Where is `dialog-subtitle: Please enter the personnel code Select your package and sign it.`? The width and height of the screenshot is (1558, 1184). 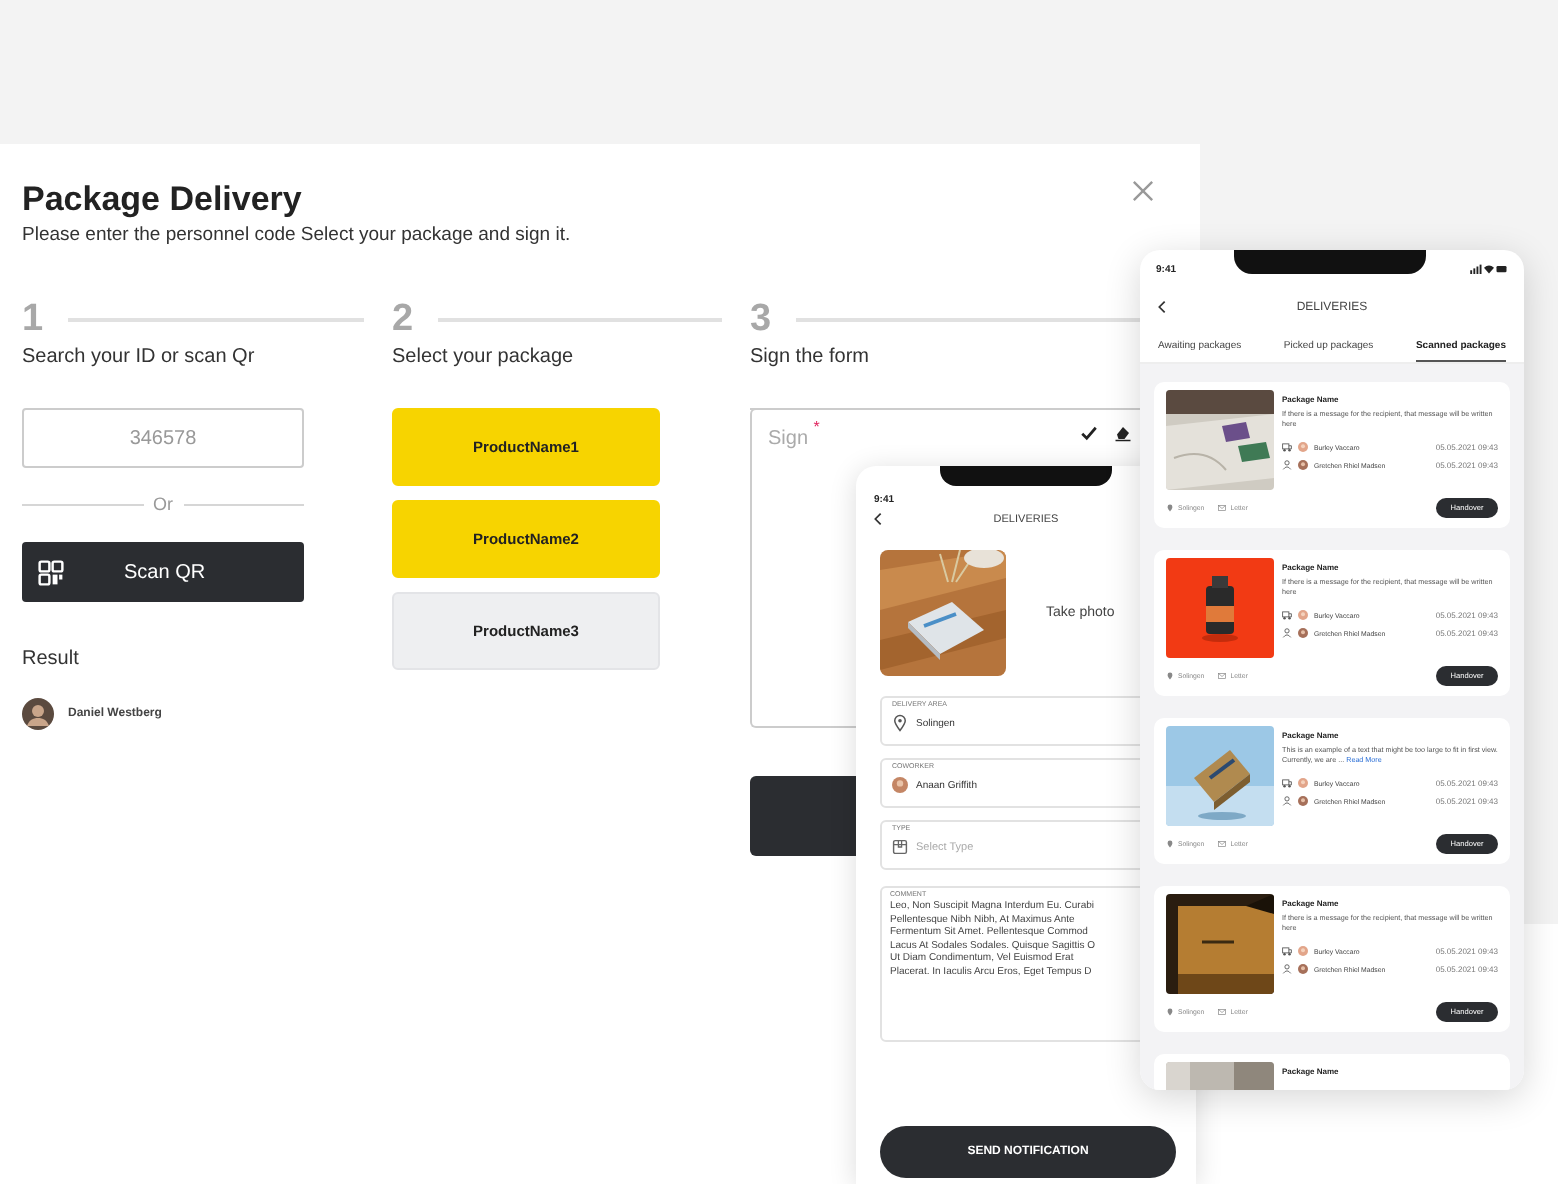 dialog-subtitle: Please enter the personnel code Select your package and sign it. is located at coordinates (297, 235).